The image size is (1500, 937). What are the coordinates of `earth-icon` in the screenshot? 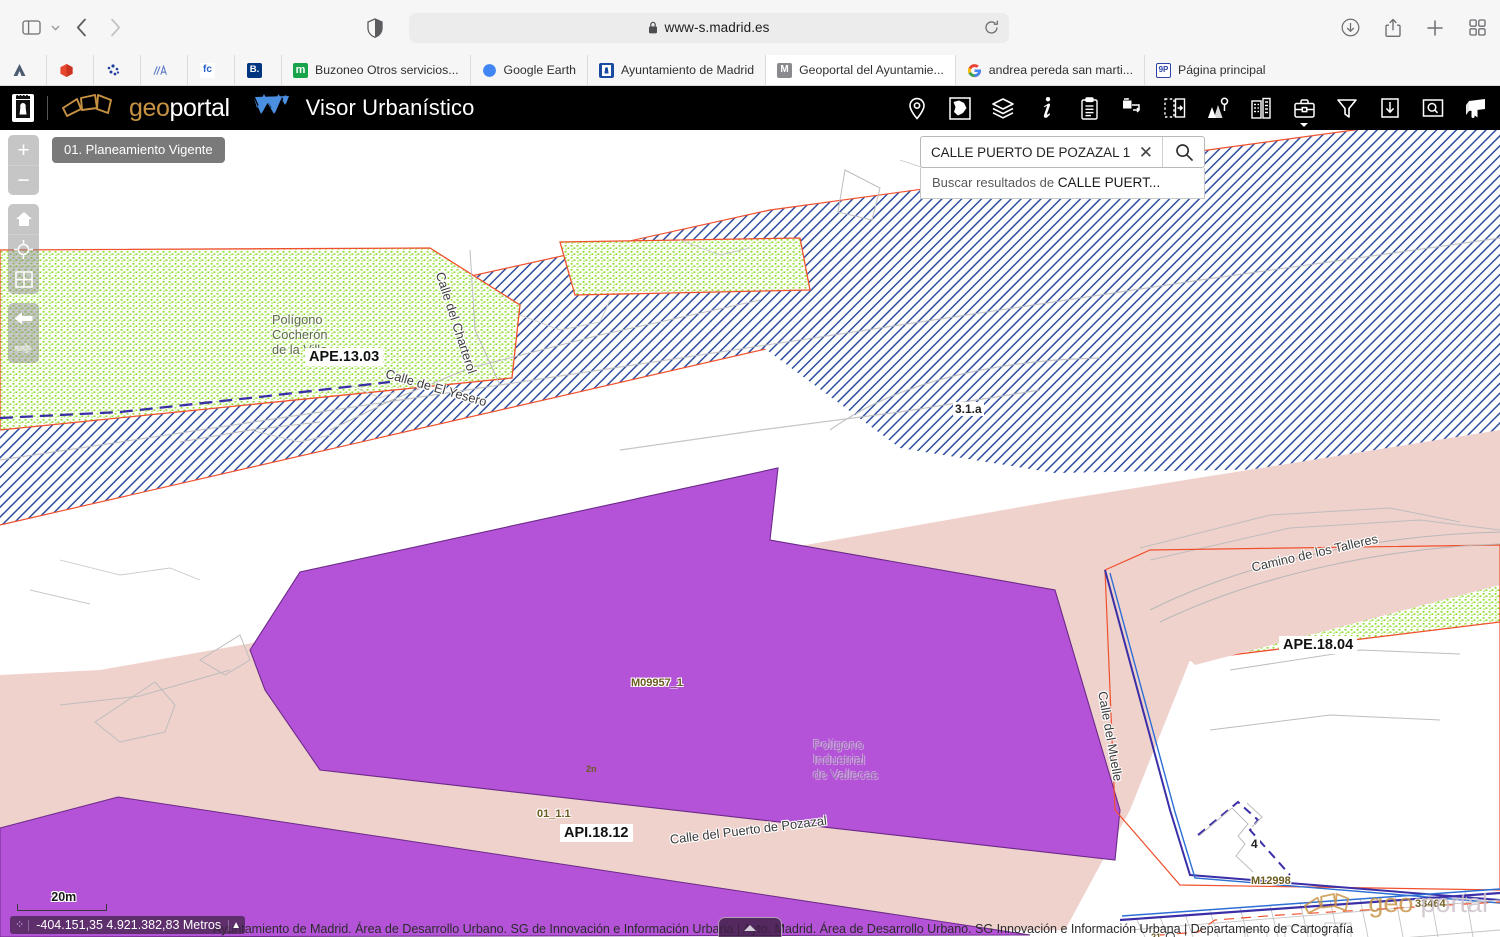 It's located at (489, 70).